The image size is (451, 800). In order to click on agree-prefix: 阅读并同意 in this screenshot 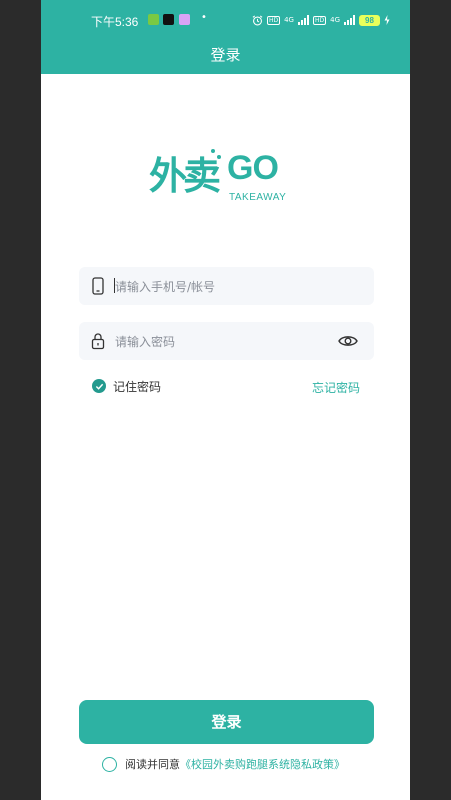, I will do `click(152, 764)`.